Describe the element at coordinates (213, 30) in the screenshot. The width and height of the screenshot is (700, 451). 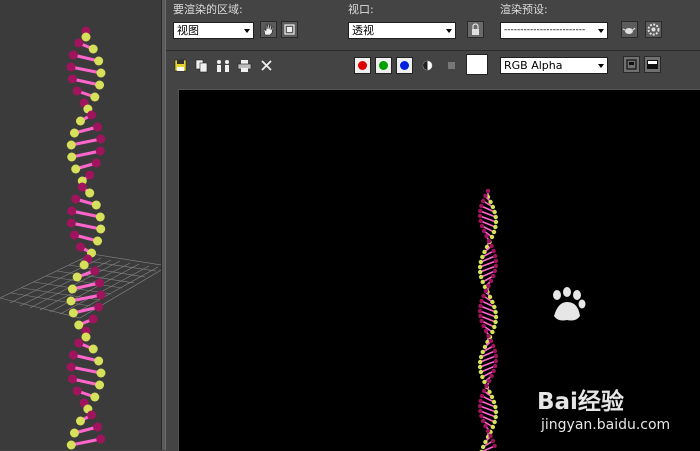
I see `area-dropdown: 视图` at that location.